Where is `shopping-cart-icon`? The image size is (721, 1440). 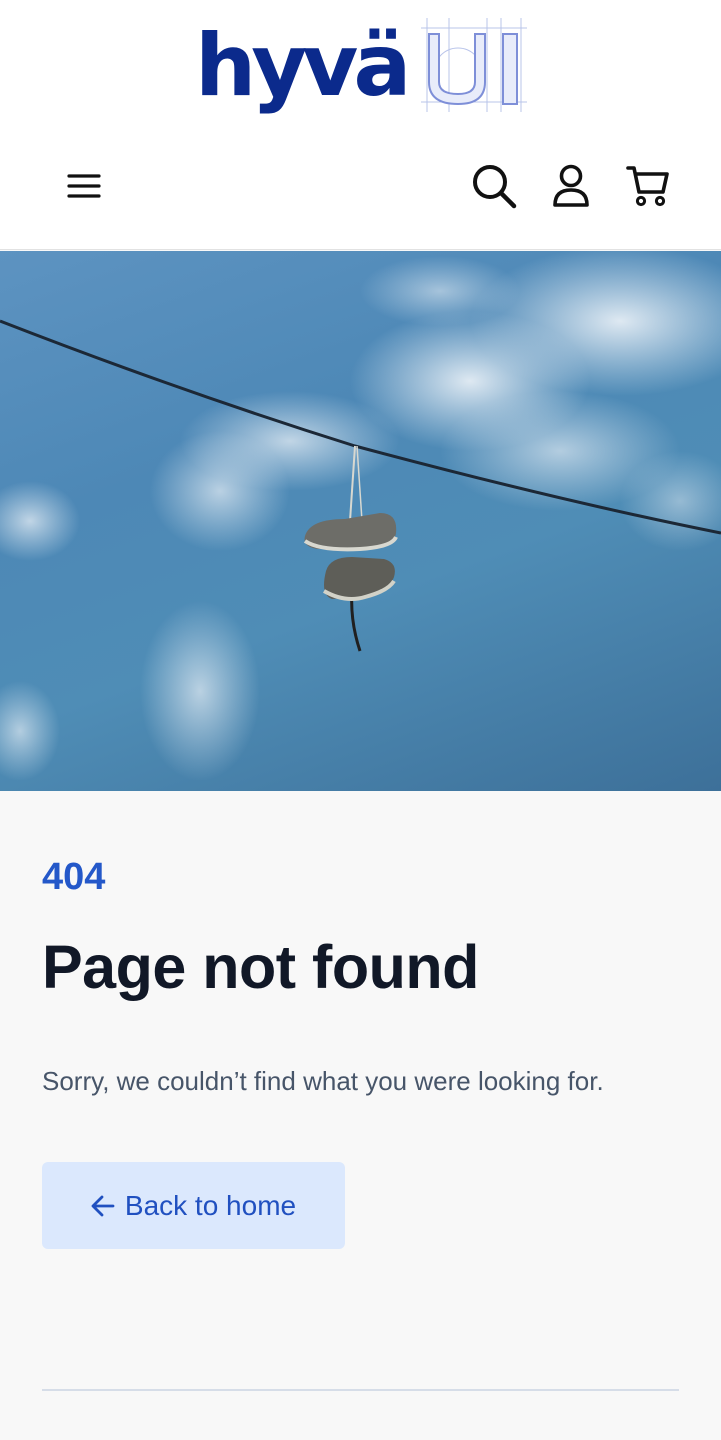 shopping-cart-icon is located at coordinates (647, 186).